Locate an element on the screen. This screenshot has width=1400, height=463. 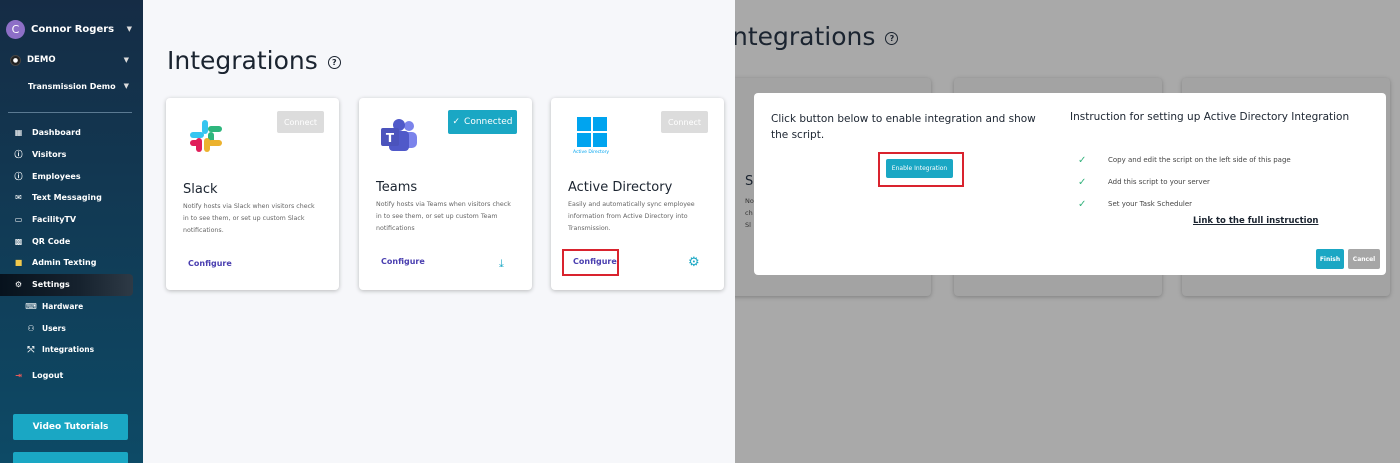
sidebar-item-settings: ⚙ Settings is located at coordinates (66, 284).